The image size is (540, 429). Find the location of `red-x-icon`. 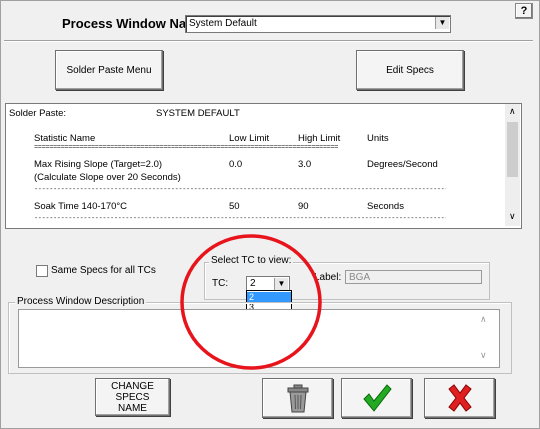

red-x-icon is located at coordinates (459, 398).